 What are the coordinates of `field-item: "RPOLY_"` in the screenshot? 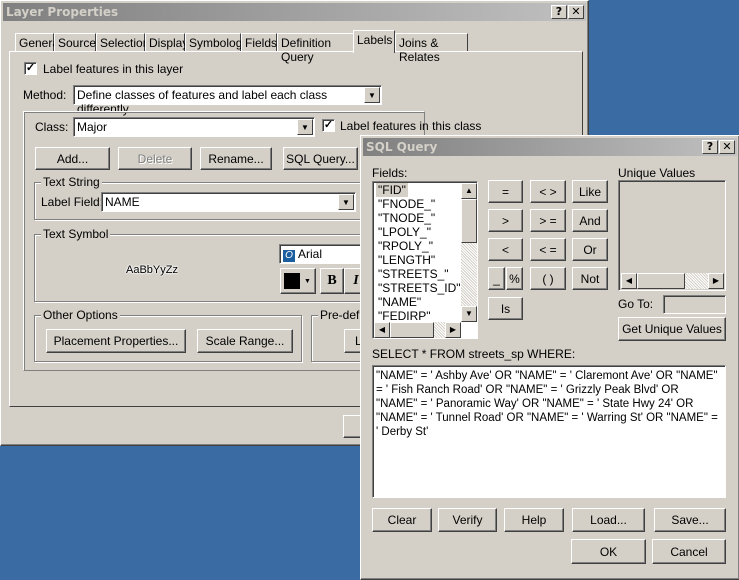 It's located at (419, 246).